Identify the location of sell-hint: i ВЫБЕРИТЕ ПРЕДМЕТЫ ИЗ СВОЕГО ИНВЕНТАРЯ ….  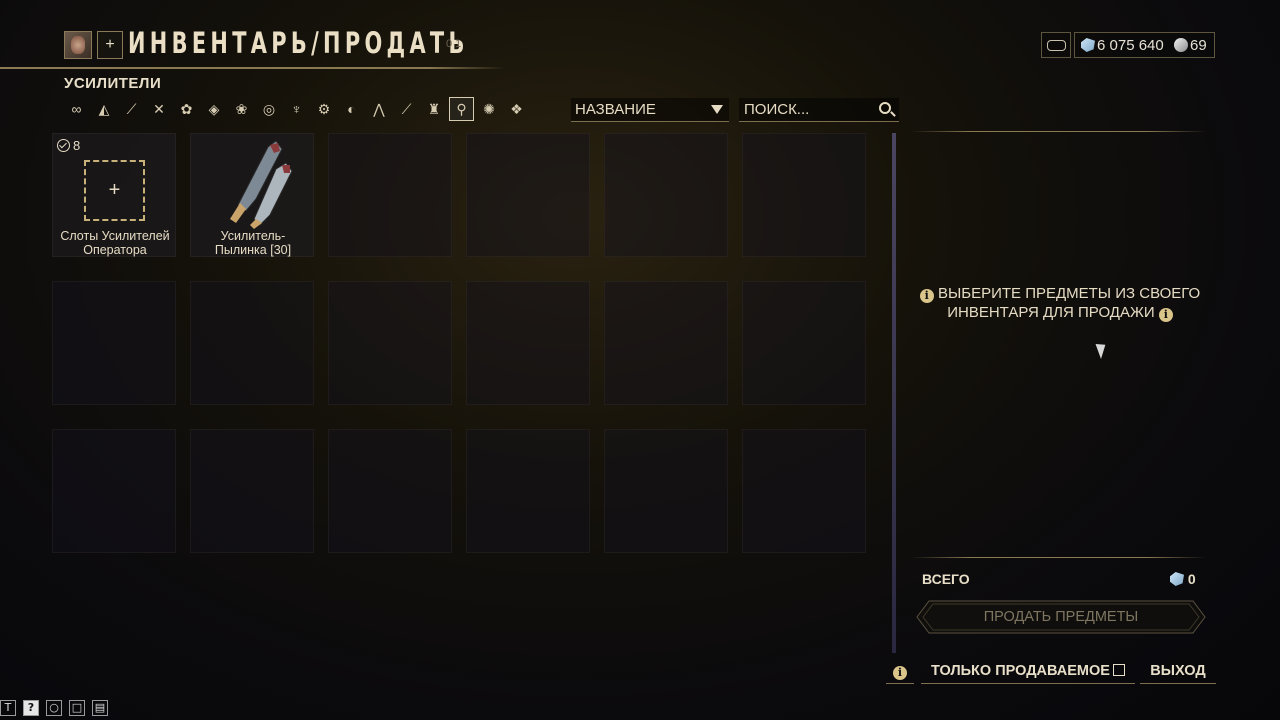
(1060, 303).